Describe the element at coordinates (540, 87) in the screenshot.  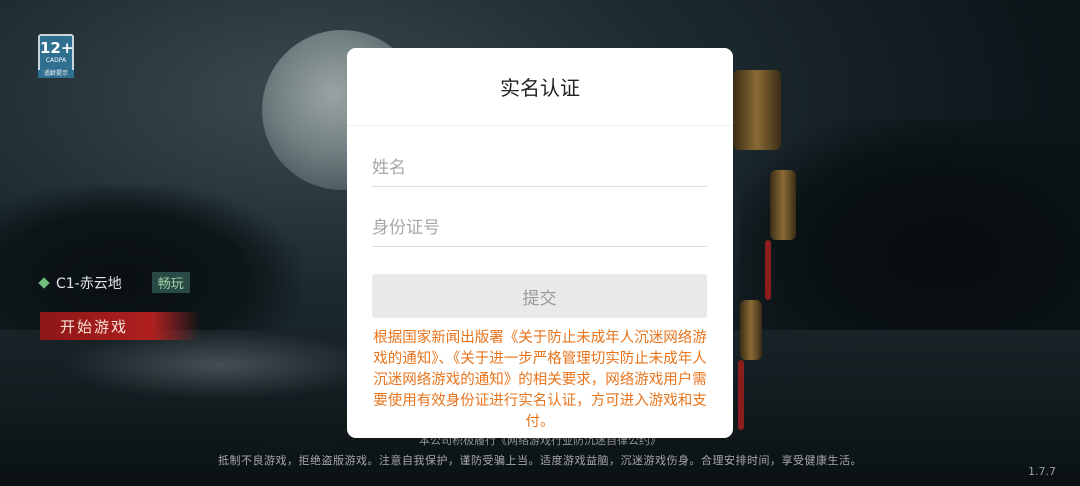
I see `dialog-title: 实名认证` at that location.